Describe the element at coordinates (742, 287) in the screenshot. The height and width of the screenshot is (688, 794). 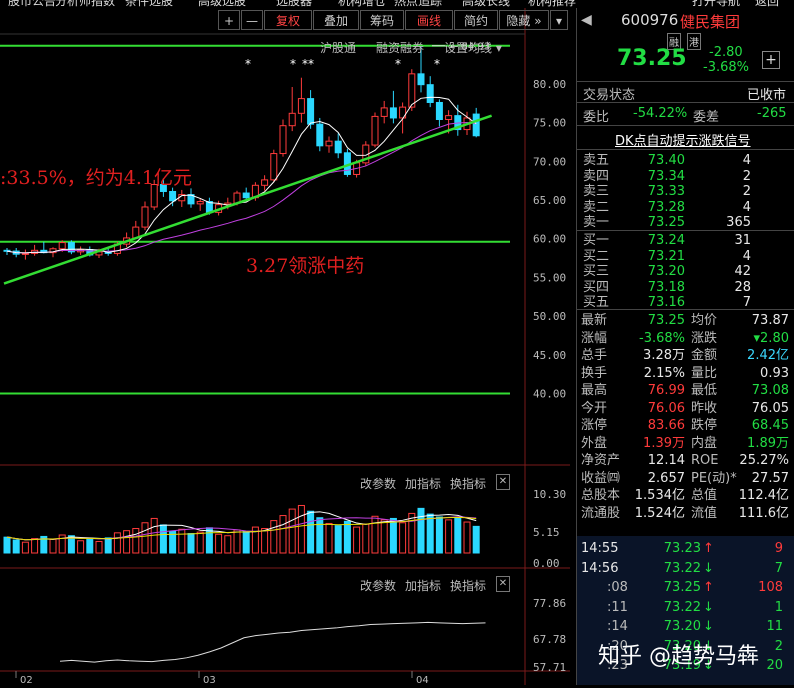
I see `quote-cell: 28` at that location.